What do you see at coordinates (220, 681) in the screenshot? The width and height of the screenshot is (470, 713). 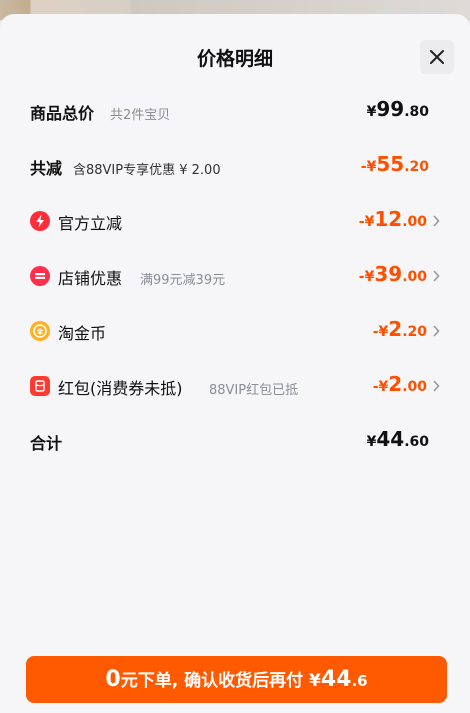 I see `cta-text: 元下单, 确认收货后再付 ¥` at bounding box center [220, 681].